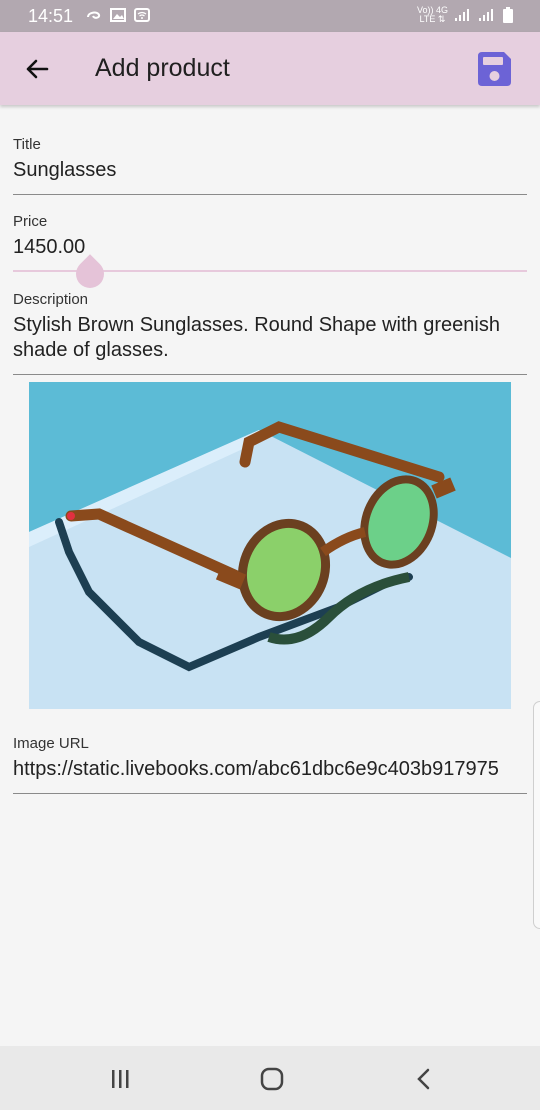 This screenshot has width=540, height=1110. I want to click on app-bar: Add product, so click(270, 68).